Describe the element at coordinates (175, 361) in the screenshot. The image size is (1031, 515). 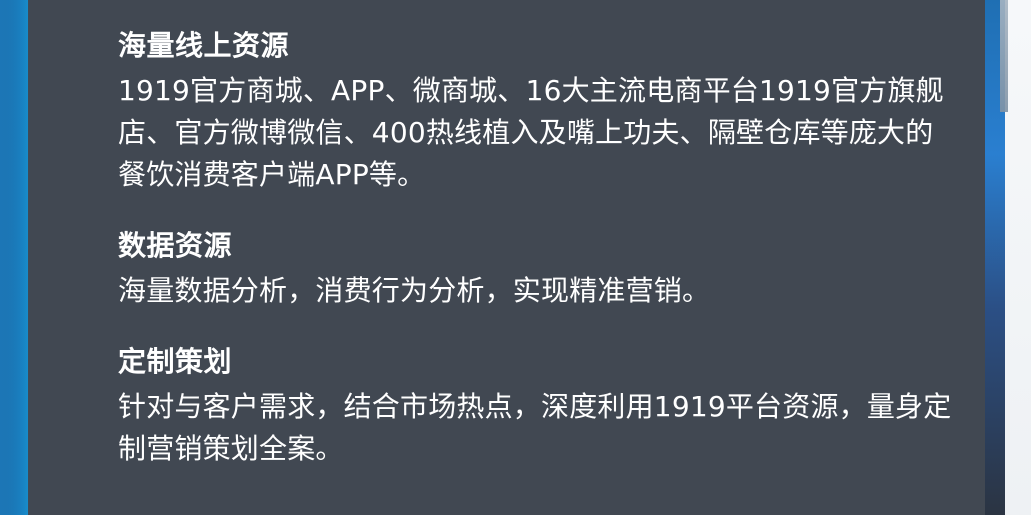
I see `section-title: 定制策划` at that location.